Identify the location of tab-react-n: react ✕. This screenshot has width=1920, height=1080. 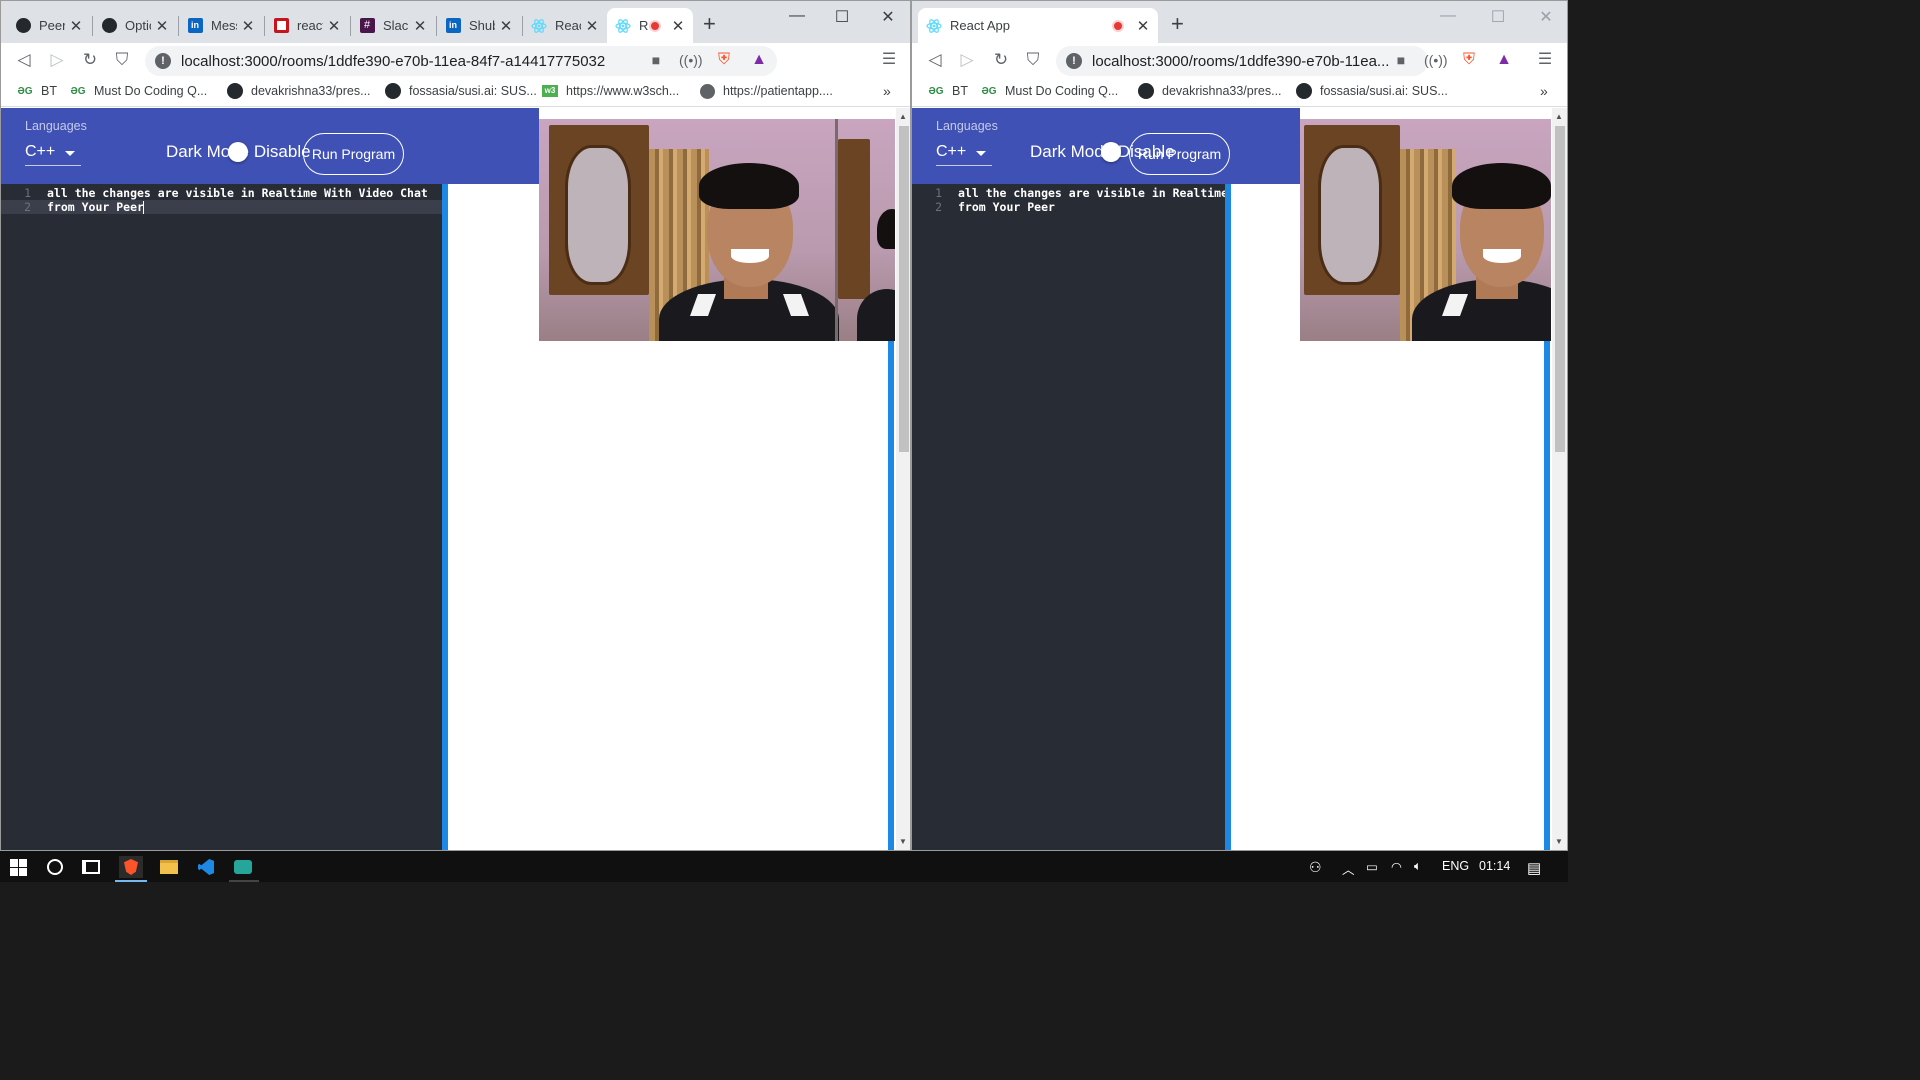
(307, 25).